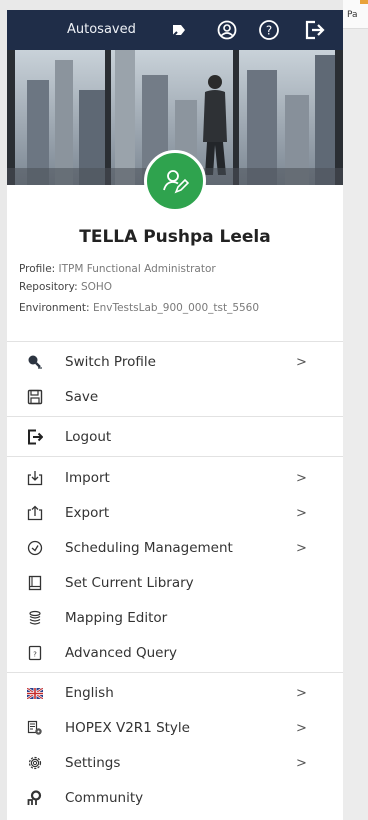 The width and height of the screenshot is (368, 820). I want to click on menu-item-scheduling-management: Scheduling Management >, so click(175, 548).